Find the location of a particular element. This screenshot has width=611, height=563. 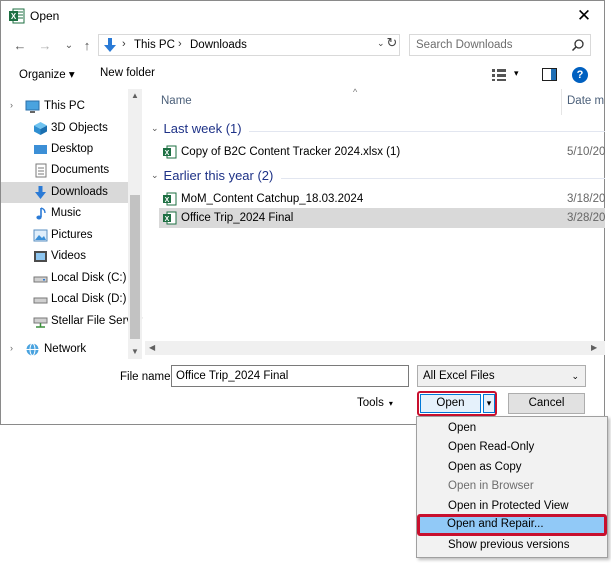

sidebar-item-local-disk-d: Local Disk (D:) is located at coordinates (65, 299).